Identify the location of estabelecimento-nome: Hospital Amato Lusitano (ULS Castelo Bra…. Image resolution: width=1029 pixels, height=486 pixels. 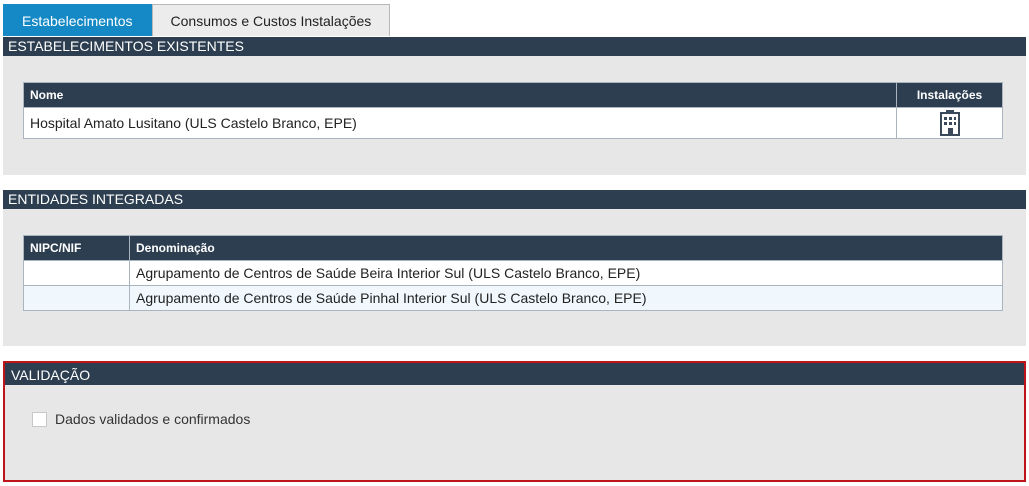
(460, 123).